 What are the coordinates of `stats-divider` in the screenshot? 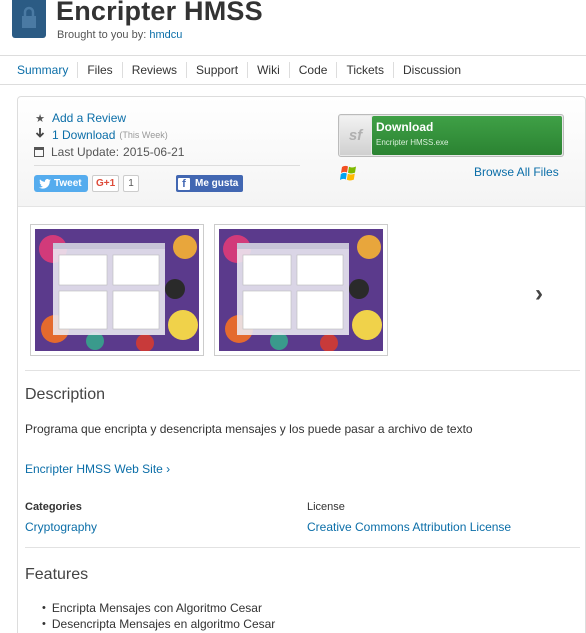 It's located at (167, 165).